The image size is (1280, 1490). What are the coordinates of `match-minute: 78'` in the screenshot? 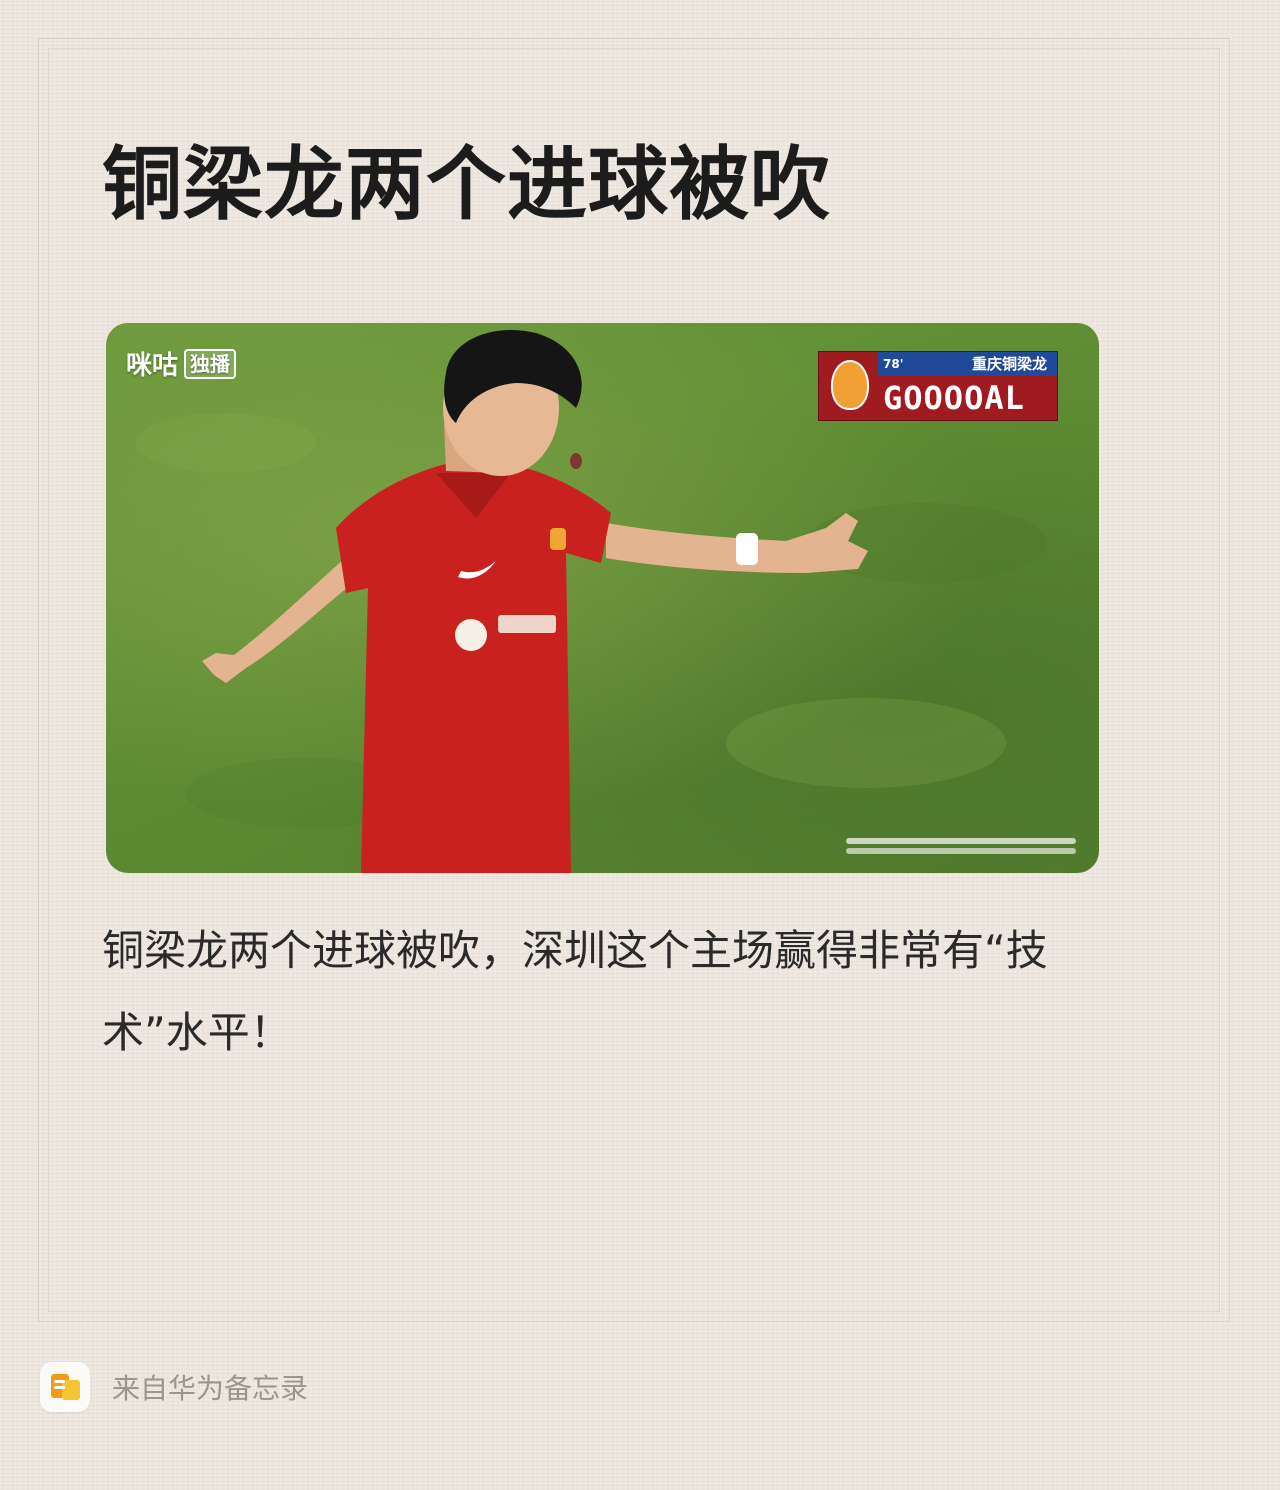 It's located at (893, 364).